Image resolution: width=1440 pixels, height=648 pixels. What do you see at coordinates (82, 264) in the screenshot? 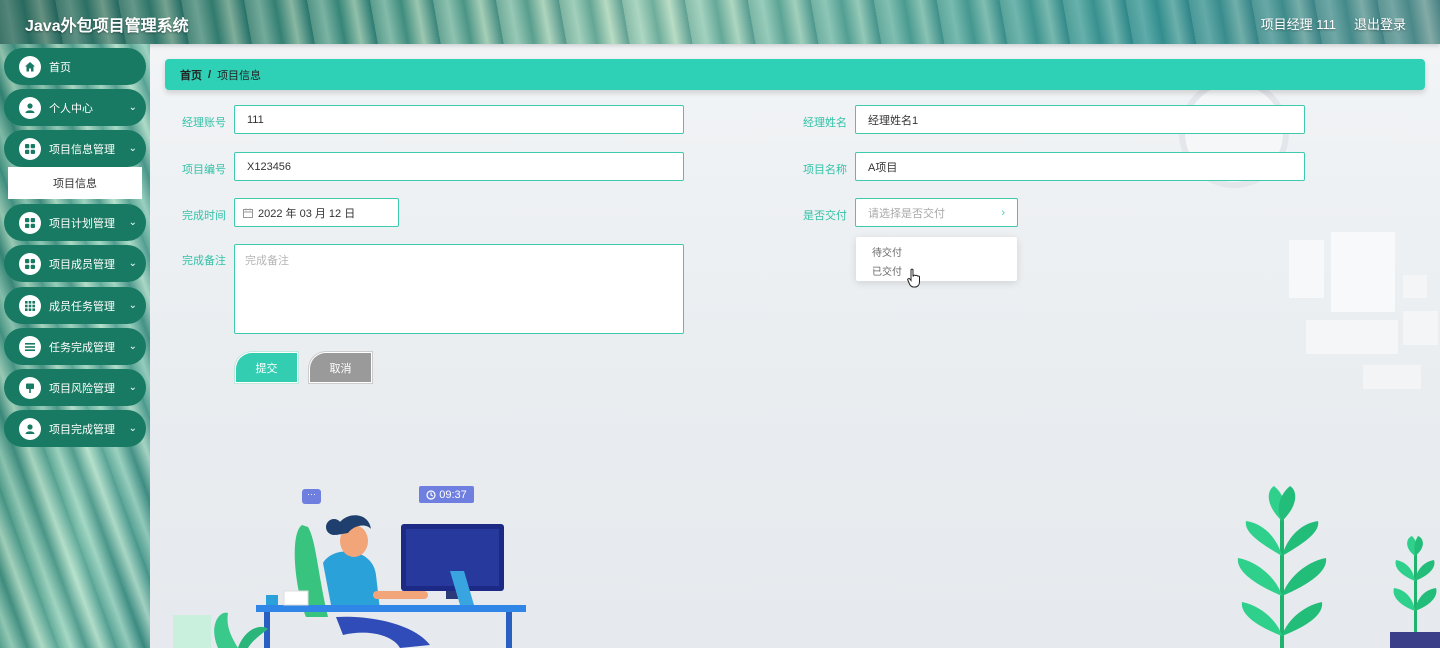
I see `sidebar-item-label: 项目成员管理` at bounding box center [82, 264].